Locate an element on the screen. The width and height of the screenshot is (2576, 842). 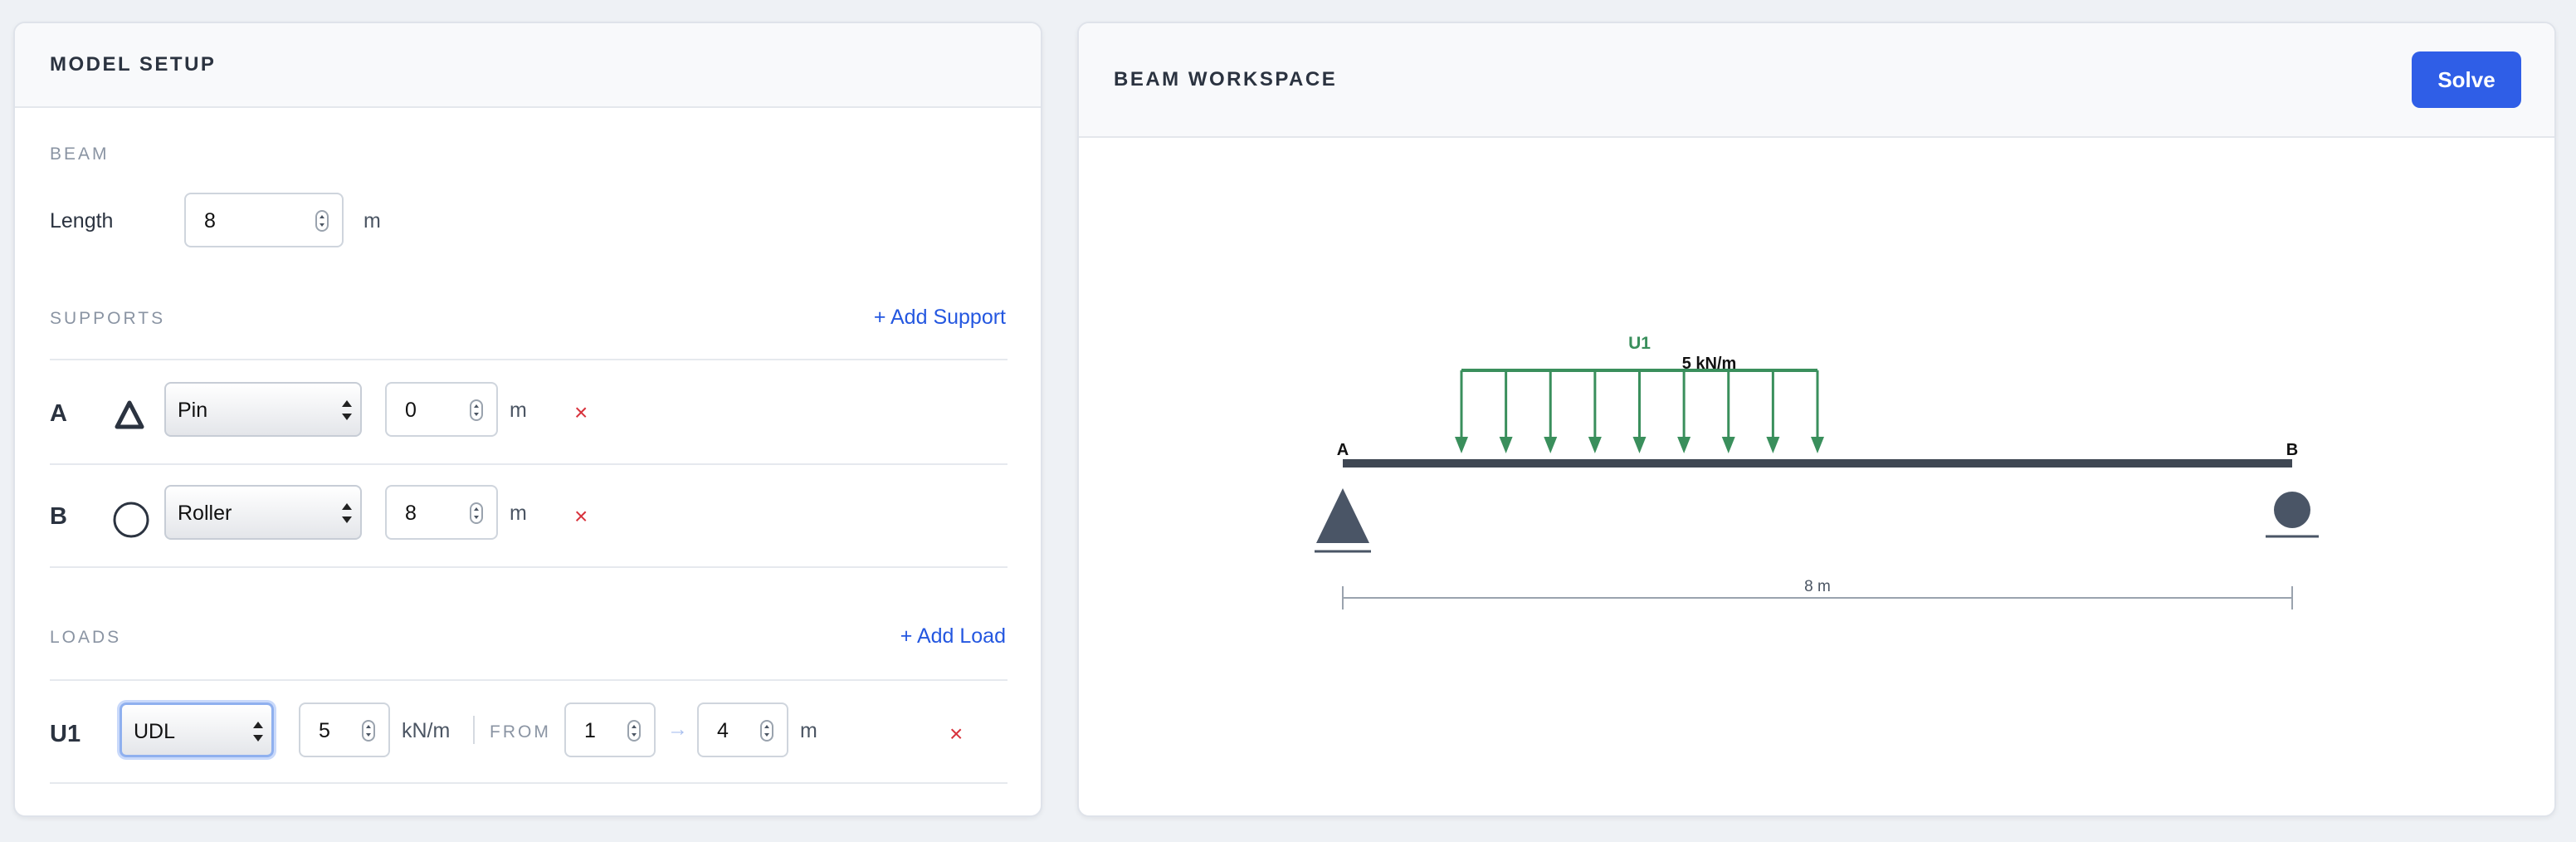
support-b-position-value: 8 is located at coordinates (411, 513).